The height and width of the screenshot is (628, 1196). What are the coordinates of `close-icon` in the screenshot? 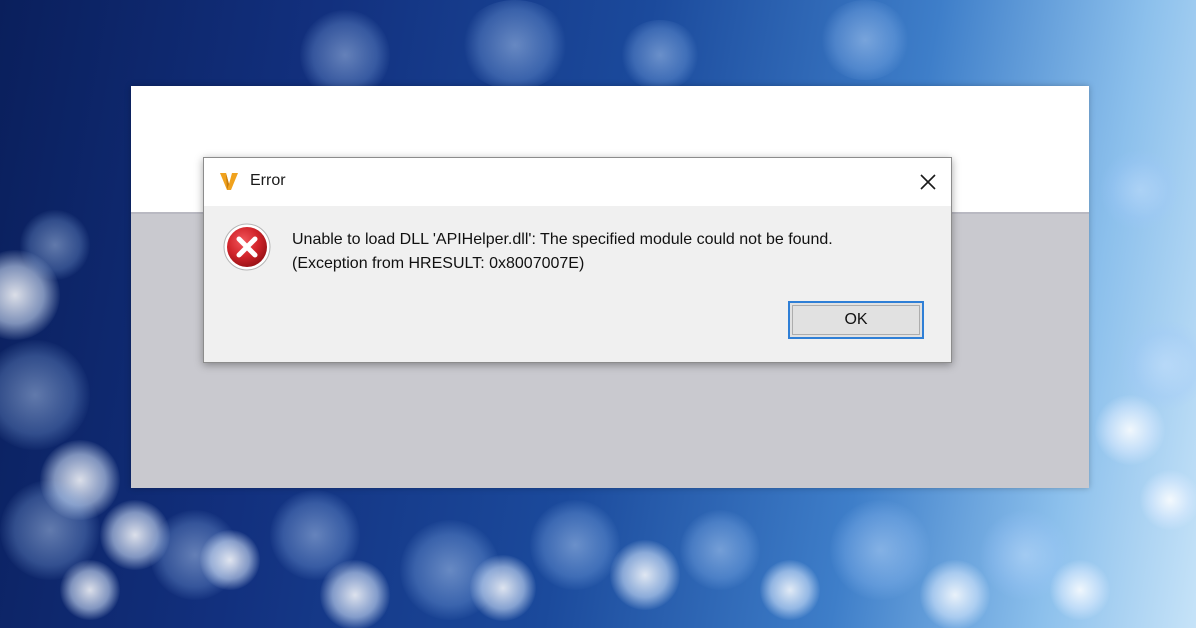 It's located at (928, 182).